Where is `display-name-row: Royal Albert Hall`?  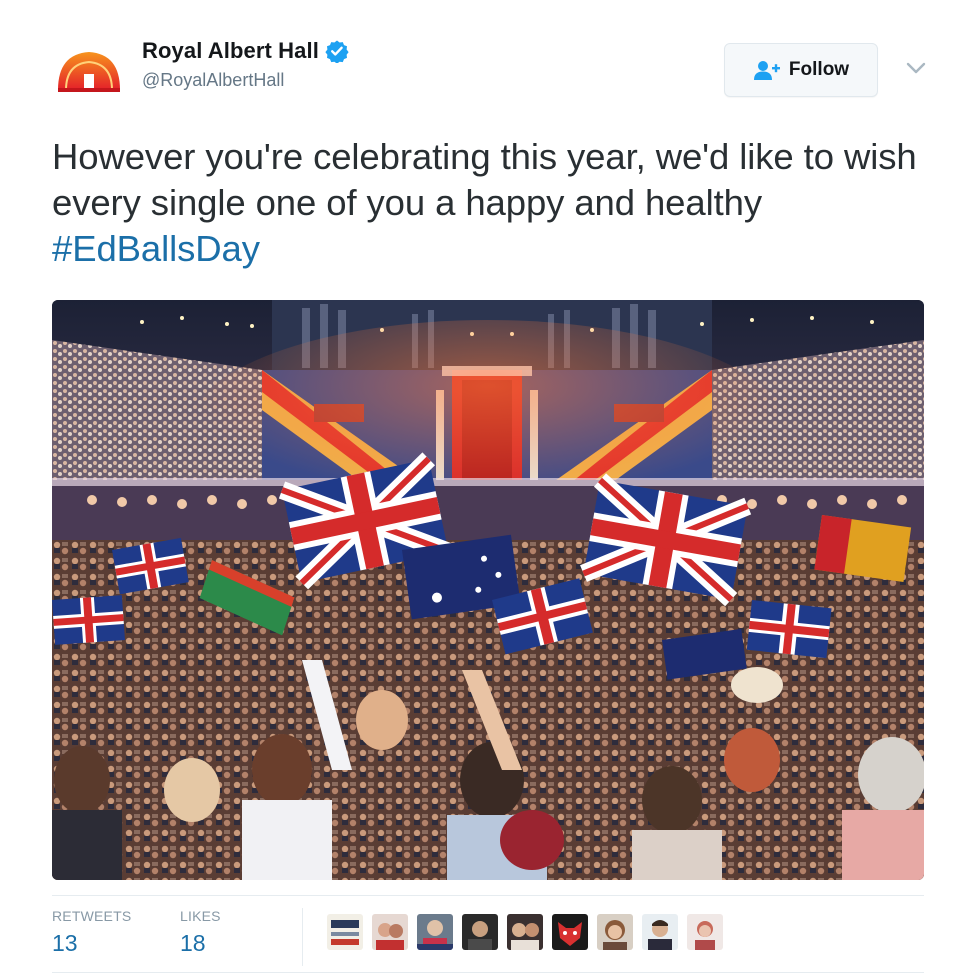
display-name-row: Royal Albert Hall is located at coordinates (245, 51).